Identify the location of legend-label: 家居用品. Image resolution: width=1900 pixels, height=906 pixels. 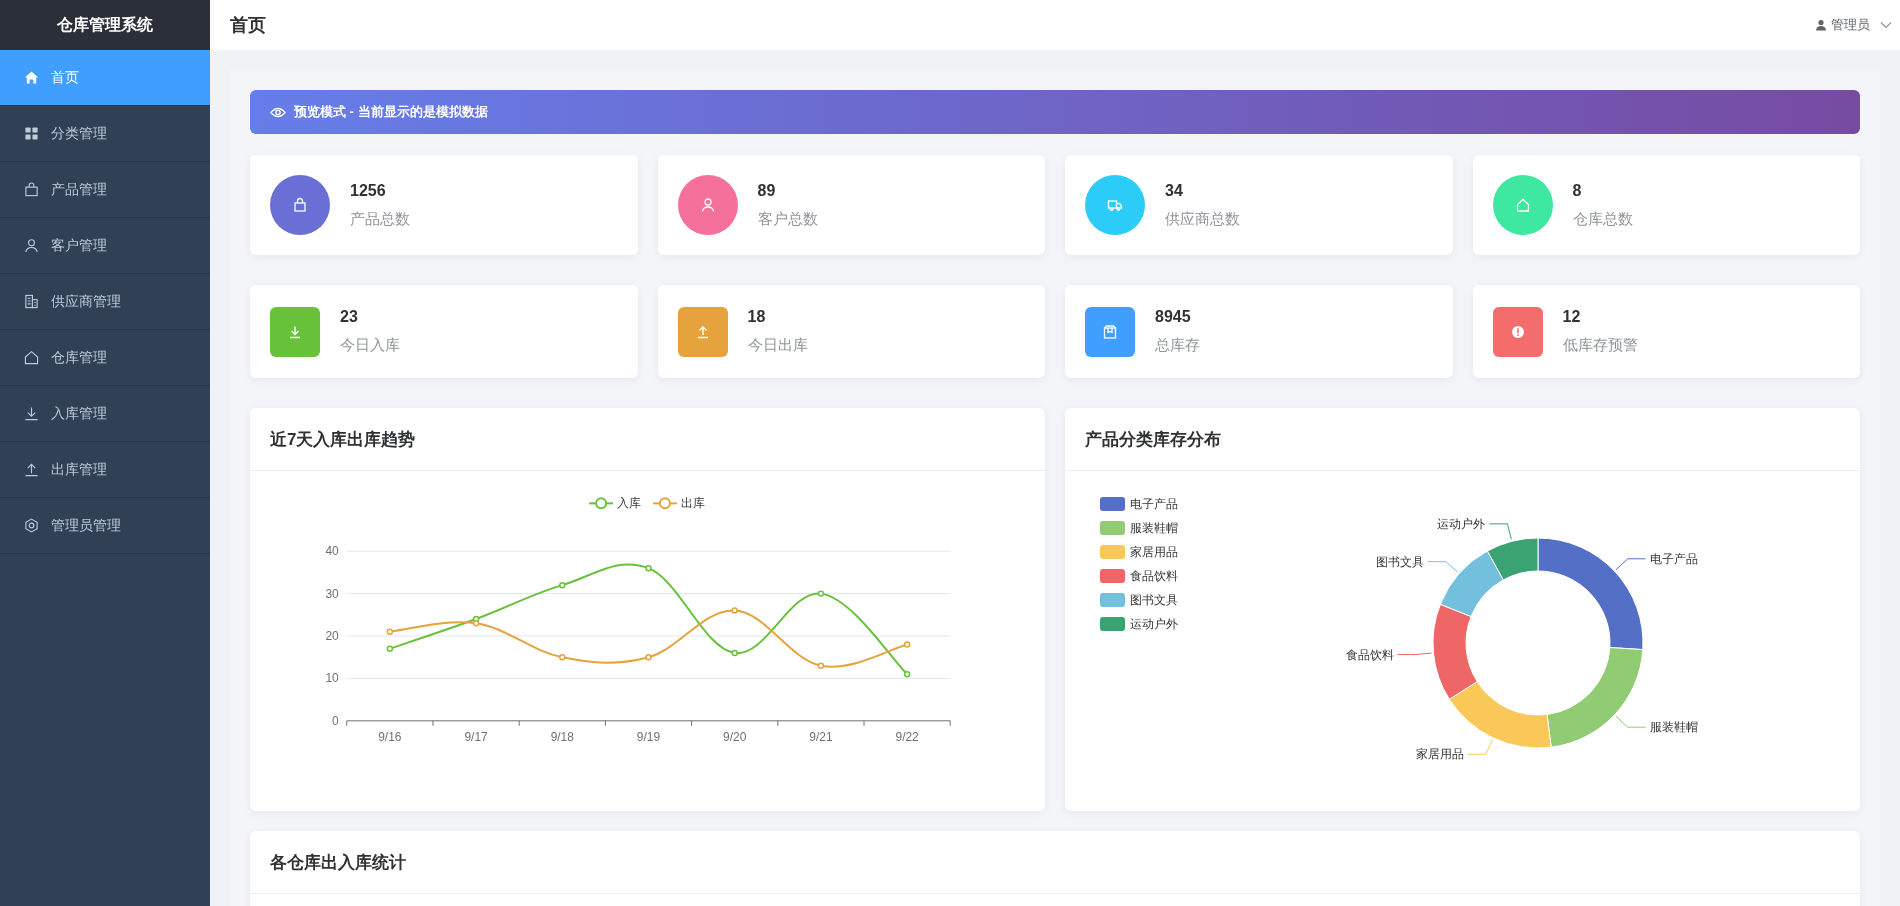
(1154, 552).